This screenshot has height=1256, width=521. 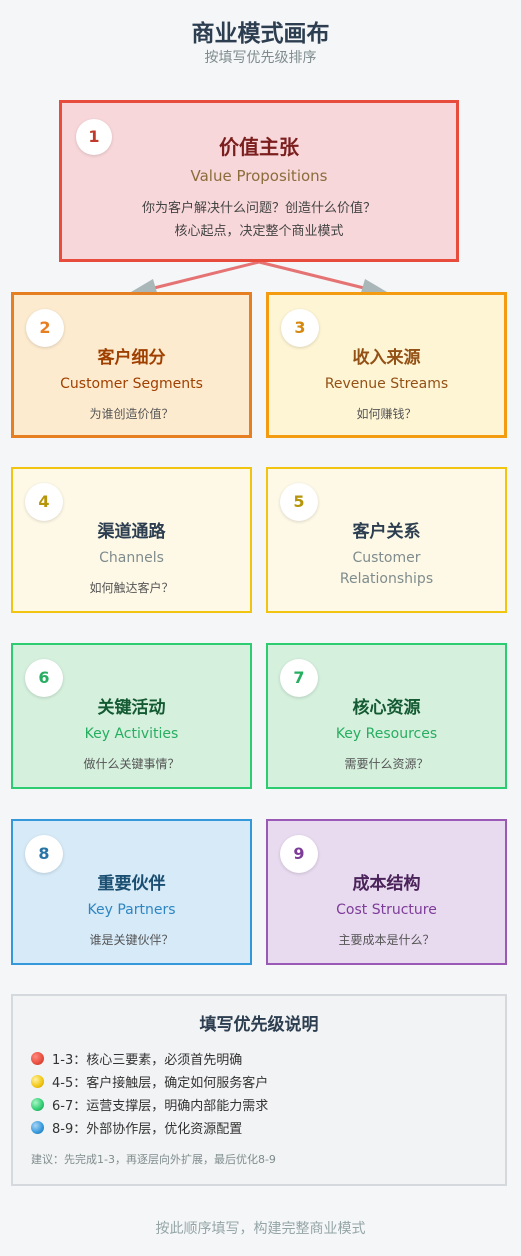 What do you see at coordinates (37, 1058) in the screenshot?
I see `red-dot-icon` at bounding box center [37, 1058].